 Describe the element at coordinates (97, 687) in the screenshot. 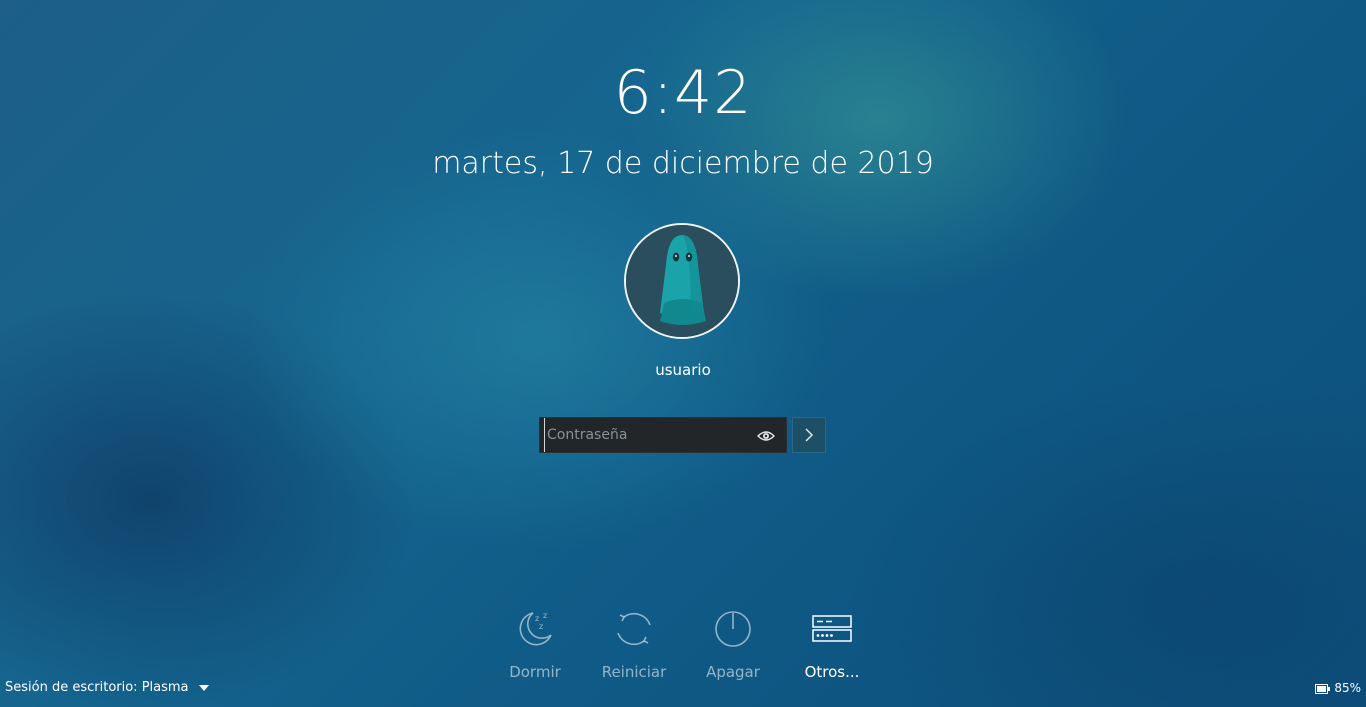

I see `session-label: Sesión de escritorio: Plasma` at that location.